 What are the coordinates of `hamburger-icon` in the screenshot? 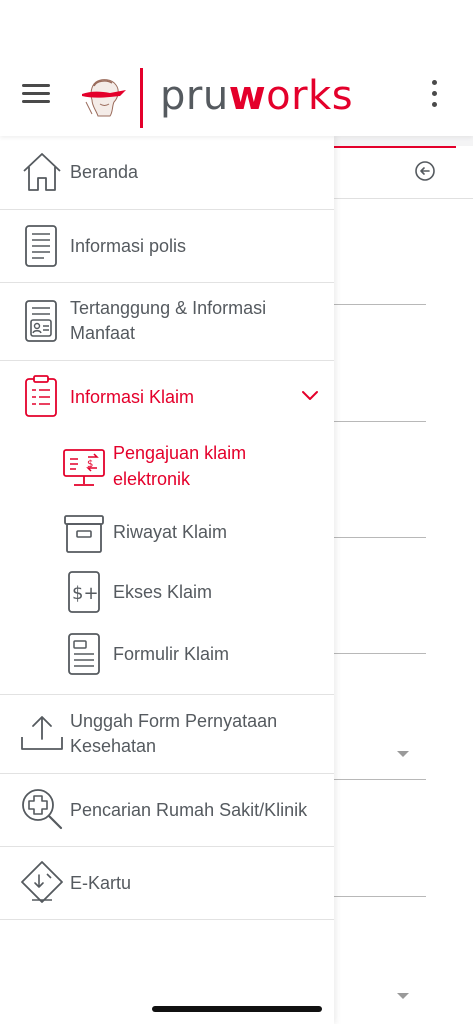 It's located at (36, 96).